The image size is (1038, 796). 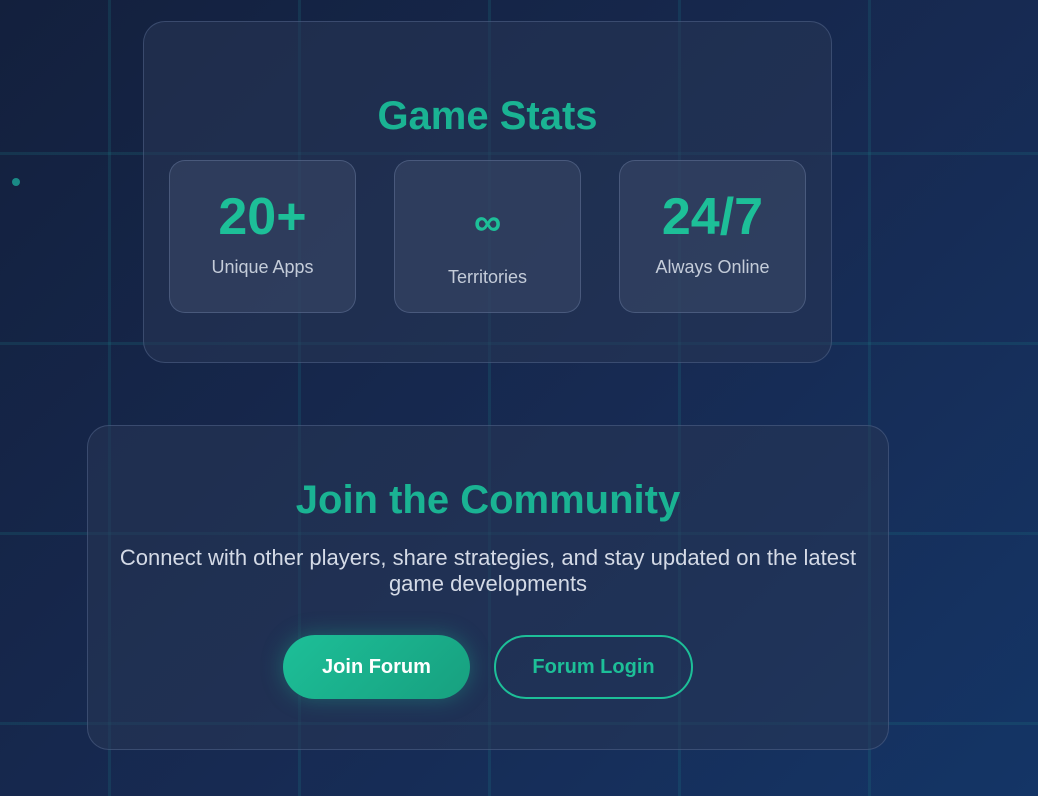 What do you see at coordinates (487, 116) in the screenshot?
I see `game-stats-title: Game Stats` at bounding box center [487, 116].